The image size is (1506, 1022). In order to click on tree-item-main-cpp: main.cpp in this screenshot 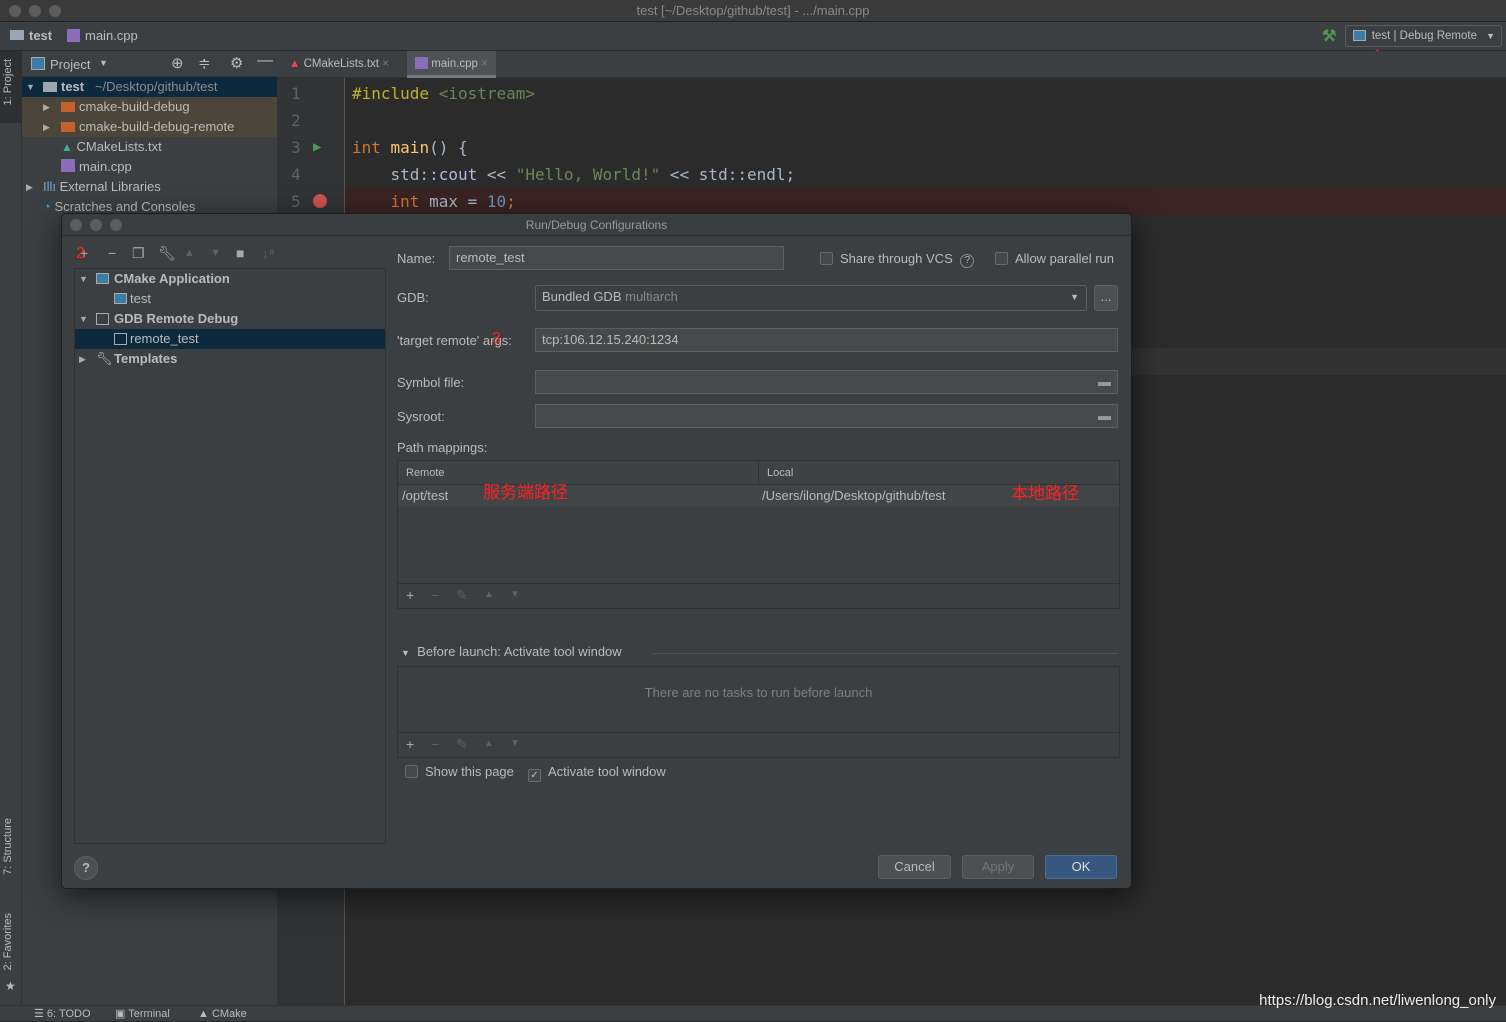, I will do `click(149, 167)`.